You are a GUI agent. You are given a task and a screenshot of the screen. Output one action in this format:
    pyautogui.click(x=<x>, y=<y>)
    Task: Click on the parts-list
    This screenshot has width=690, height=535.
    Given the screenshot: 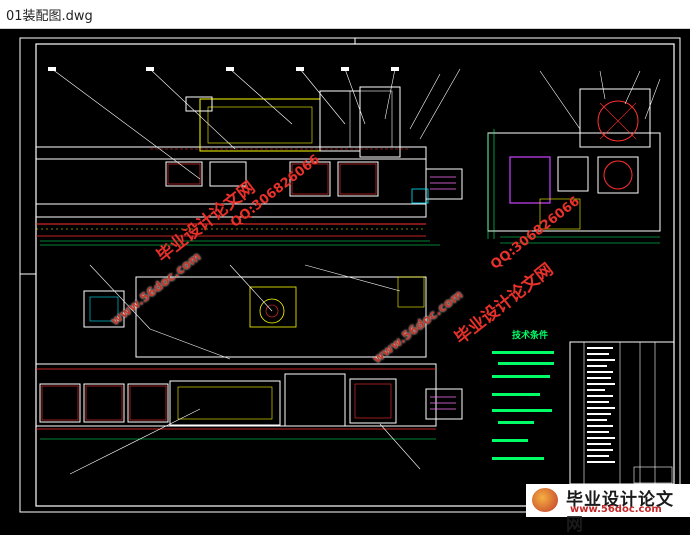 What is the action you would take?
    pyautogui.click(x=622, y=416)
    